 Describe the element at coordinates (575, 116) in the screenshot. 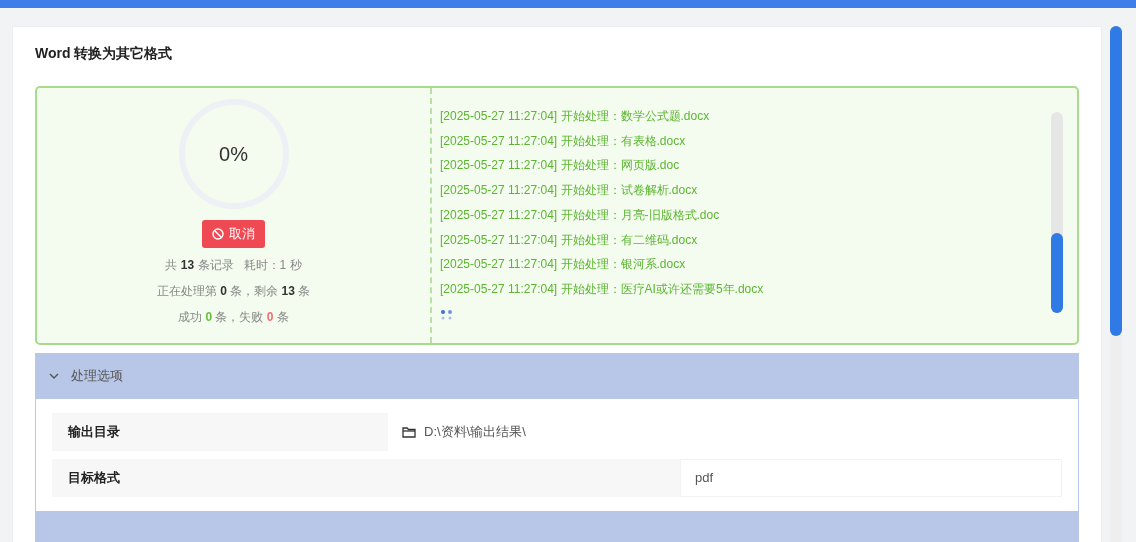

I see `log-line: [2025-05-27 11:27:04] 开始处理：数学公式题.docx` at that location.